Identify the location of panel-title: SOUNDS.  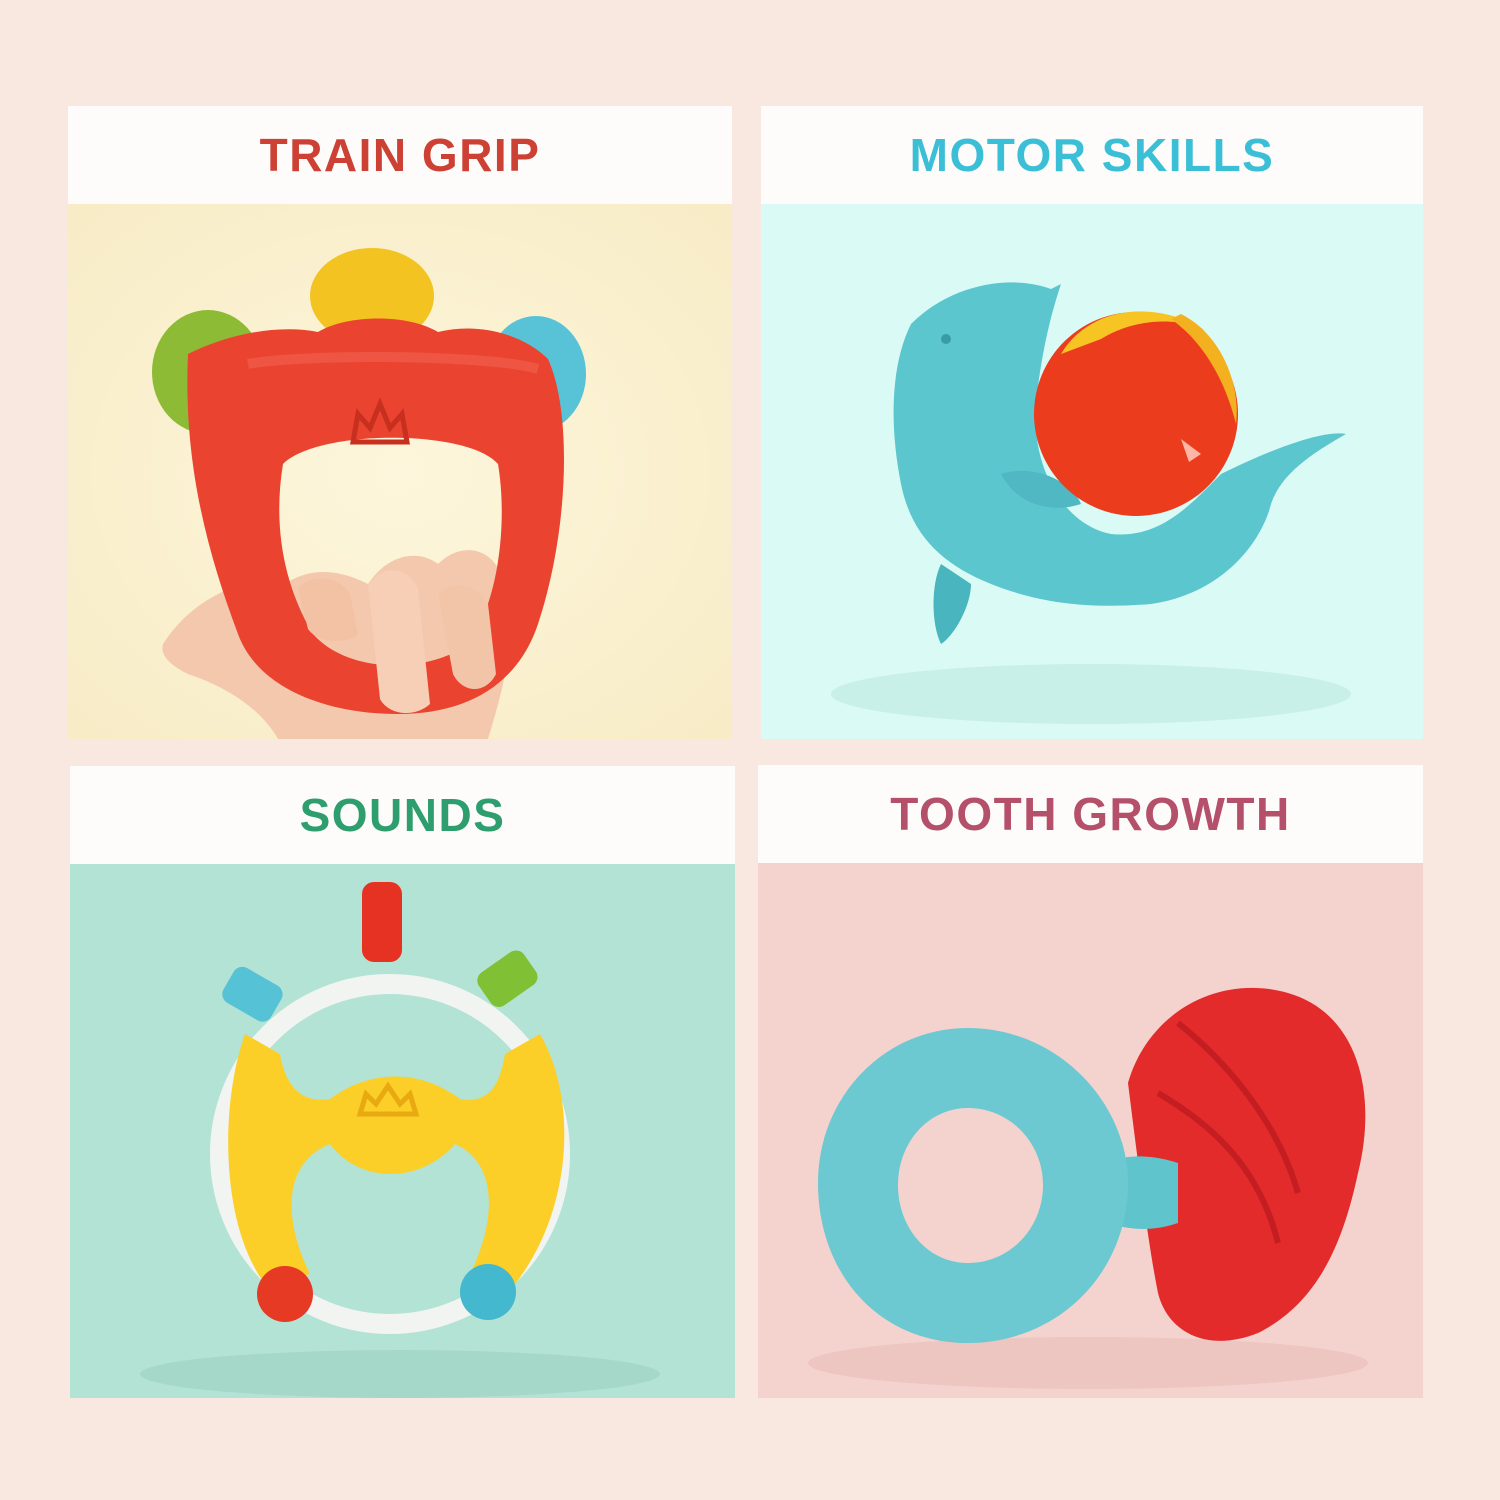
(402, 815).